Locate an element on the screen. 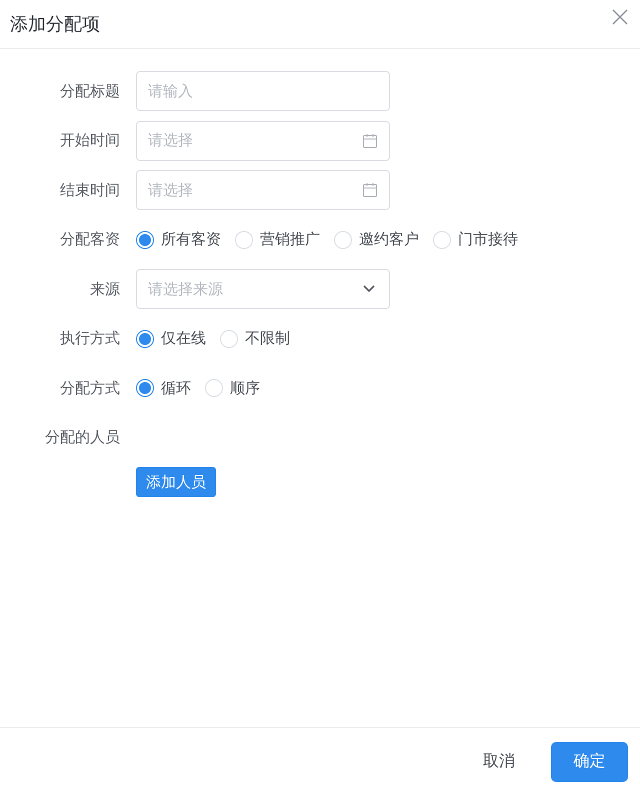 The image size is (640, 795). option-label: 邀约客户 is located at coordinates (389, 239).